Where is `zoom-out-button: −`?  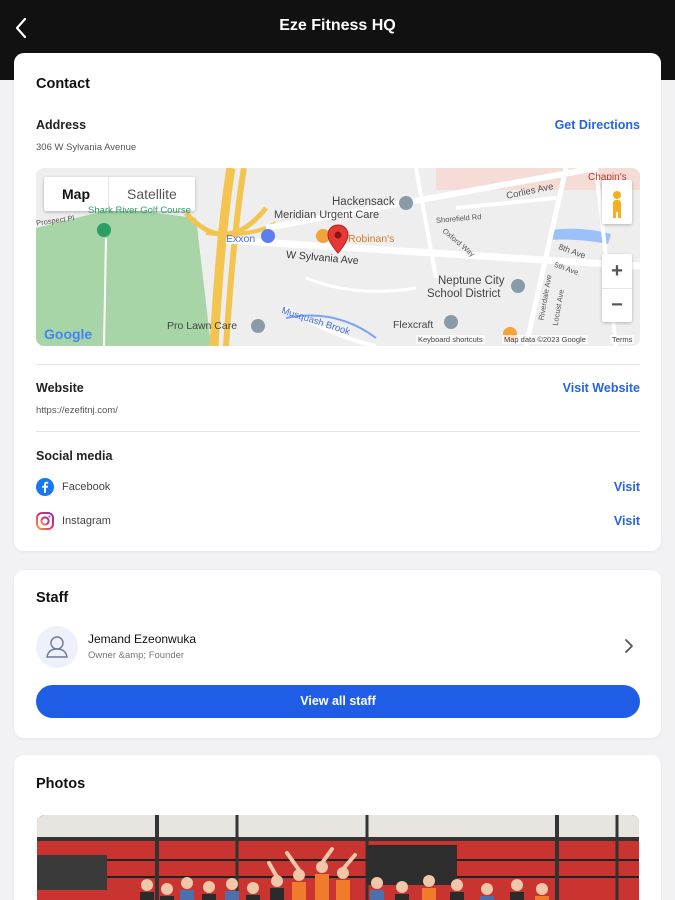
zoom-out-button: − is located at coordinates (617, 305).